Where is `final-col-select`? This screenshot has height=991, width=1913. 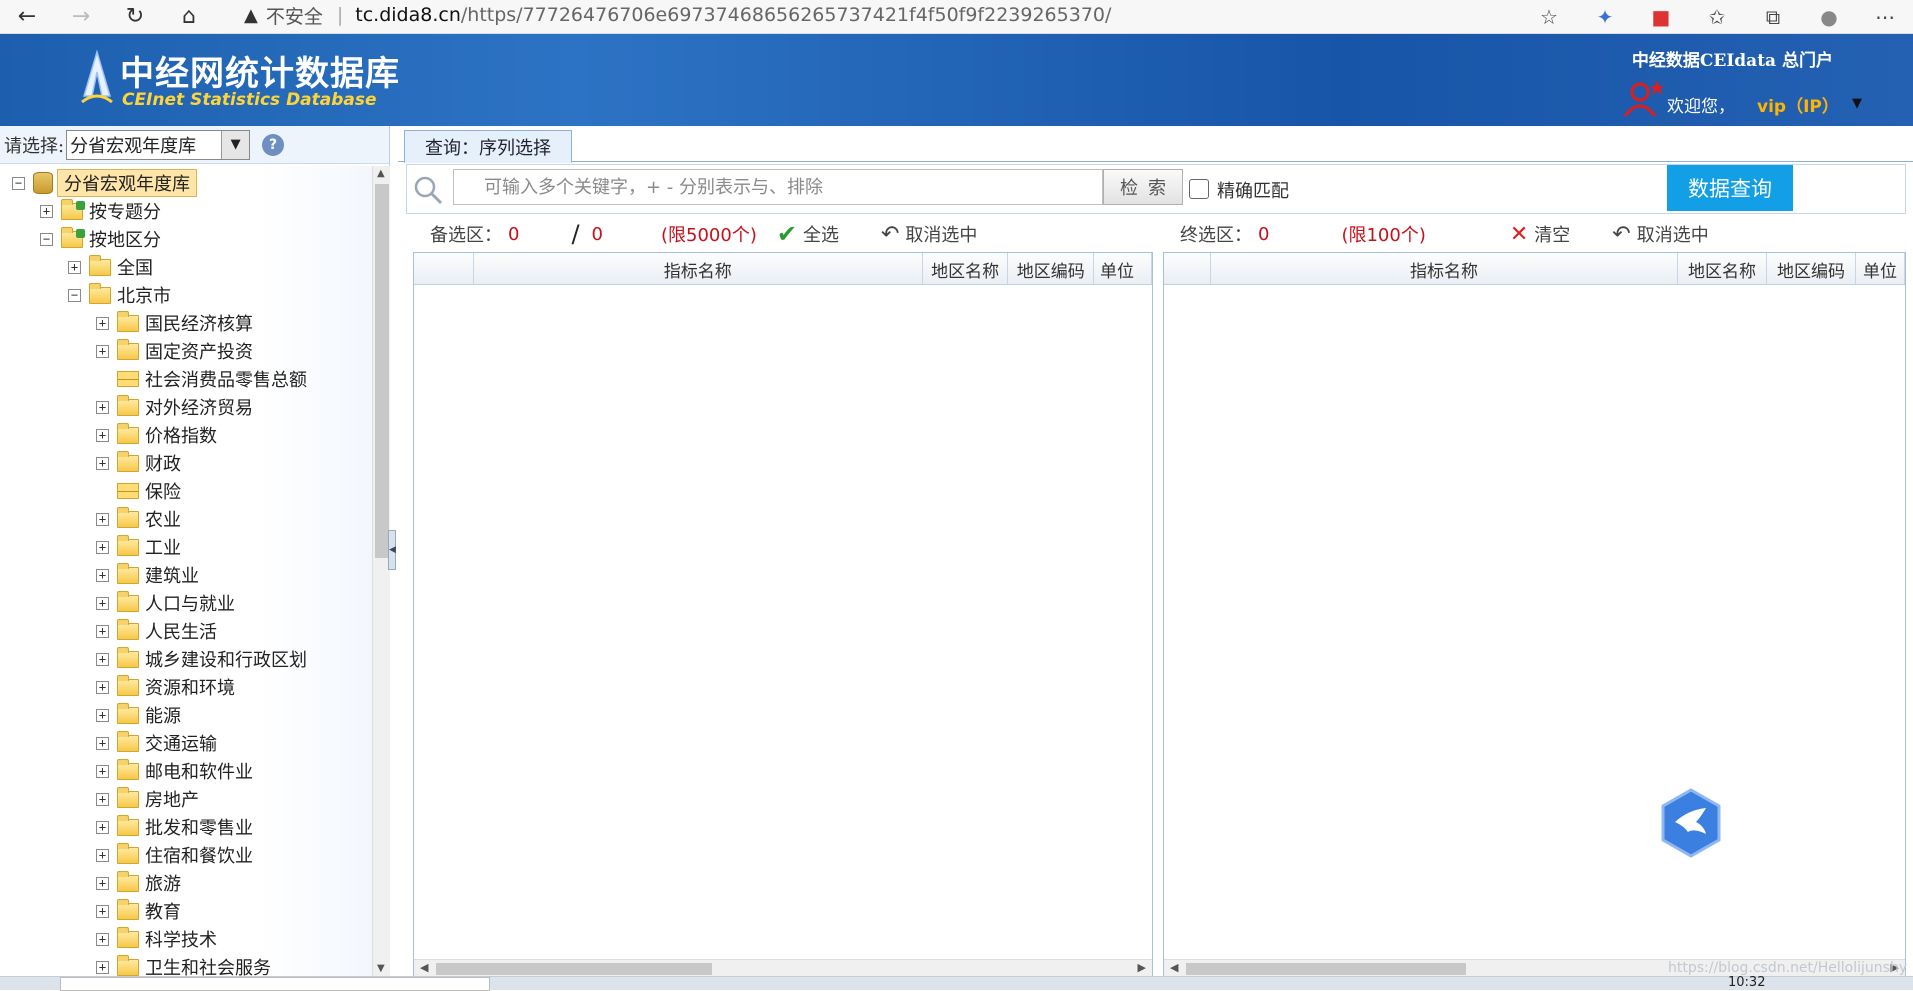
final-col-select is located at coordinates (1187, 268).